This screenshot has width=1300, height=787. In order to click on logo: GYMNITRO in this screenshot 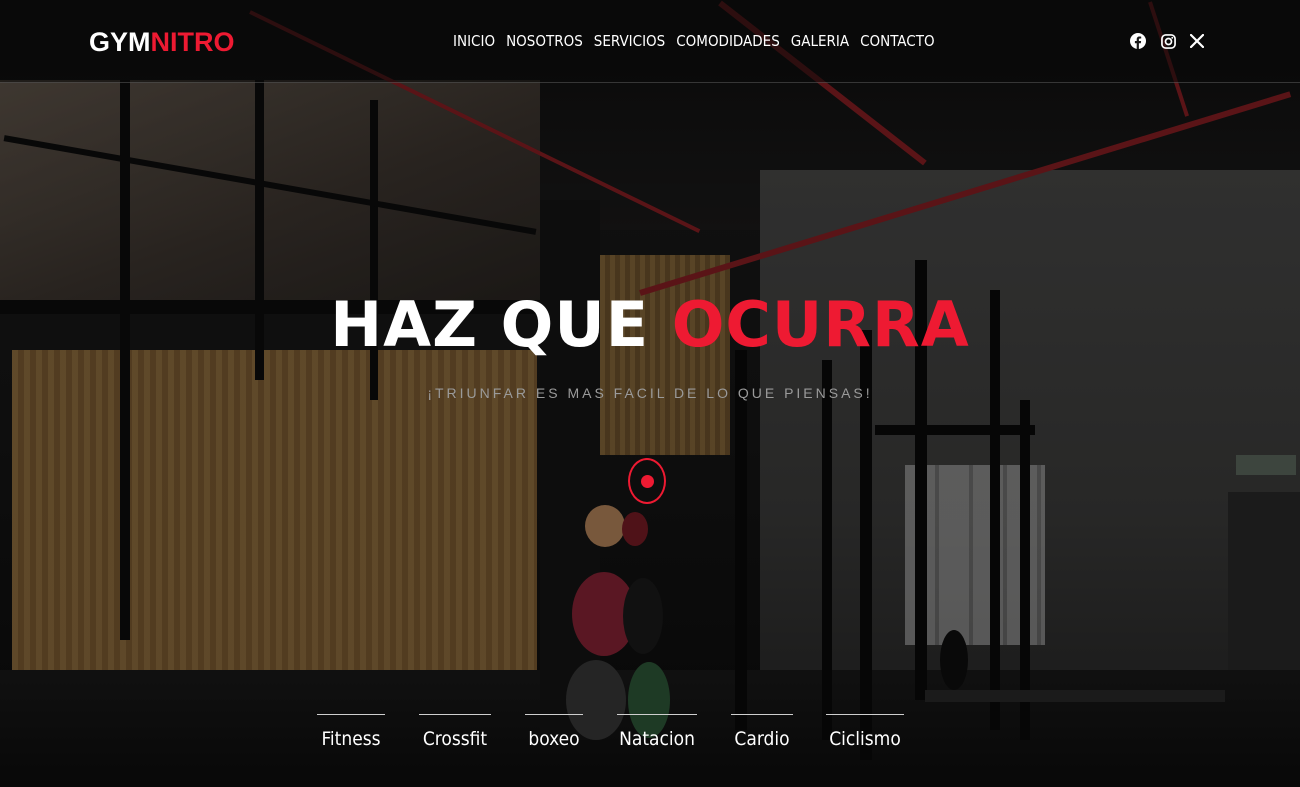, I will do `click(162, 42)`.